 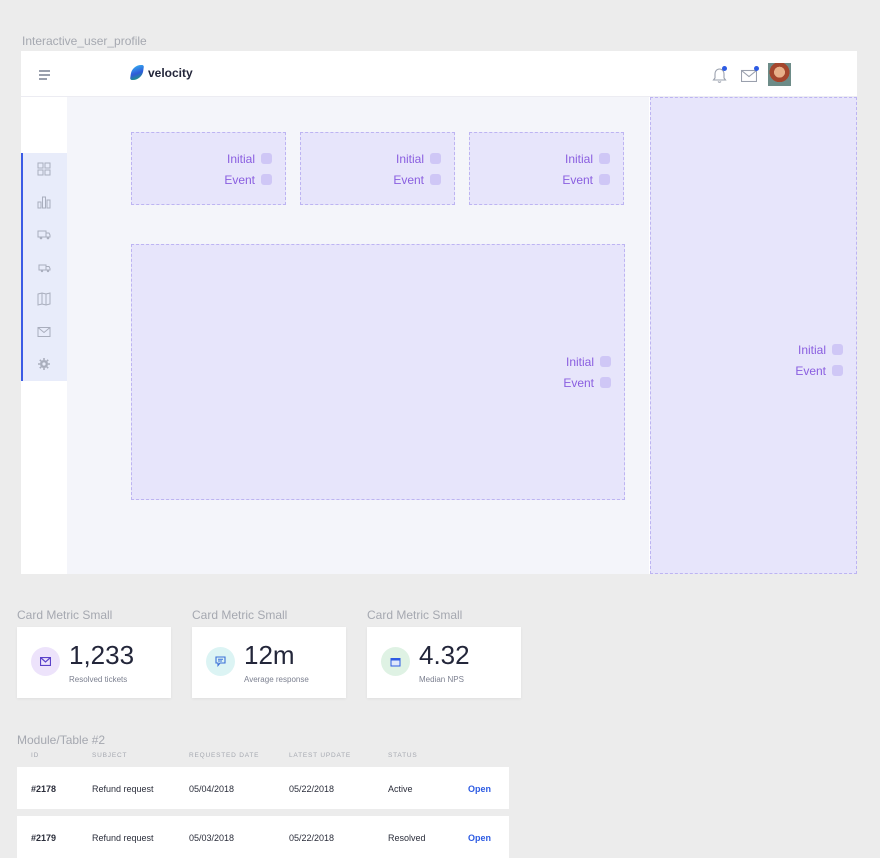 I want to click on sidebar, so click(x=44, y=267).